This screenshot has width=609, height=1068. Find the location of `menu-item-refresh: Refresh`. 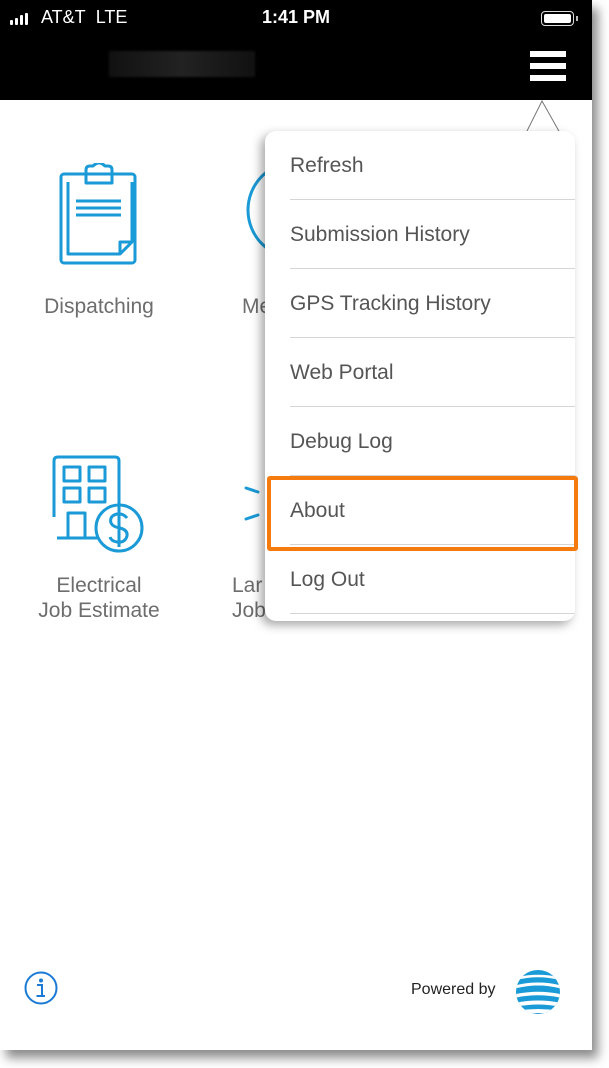

menu-item-refresh: Refresh is located at coordinates (420, 165).